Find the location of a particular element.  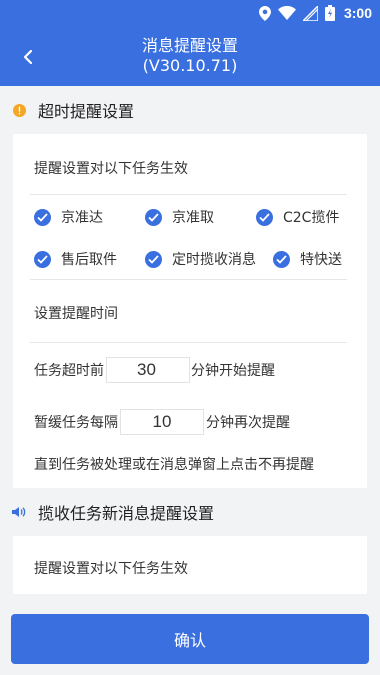

checkbox-task-type: C2C揽件 is located at coordinates (297, 217).